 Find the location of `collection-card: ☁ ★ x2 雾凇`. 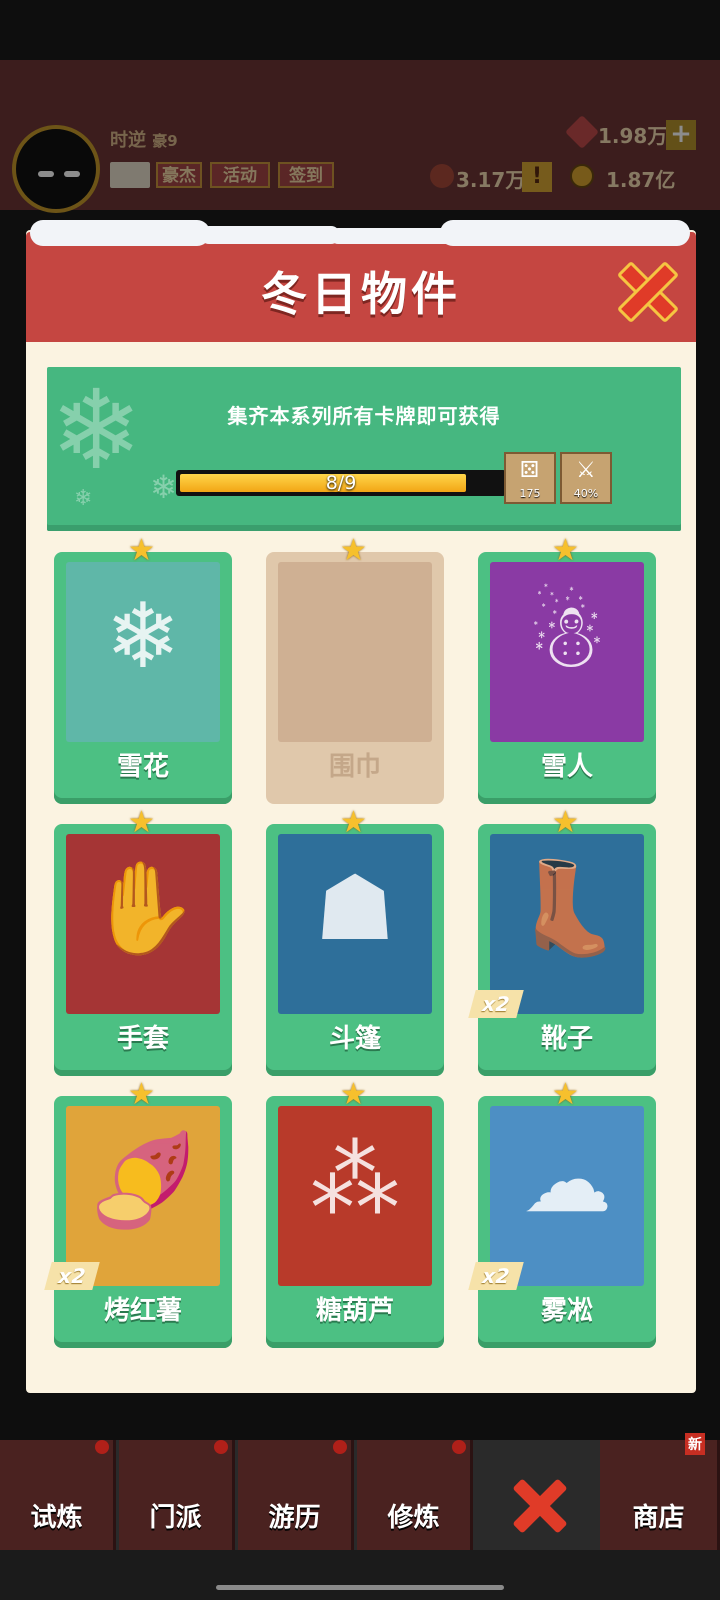

collection-card: ☁ ★ x2 雾凇 is located at coordinates (562, 1214).